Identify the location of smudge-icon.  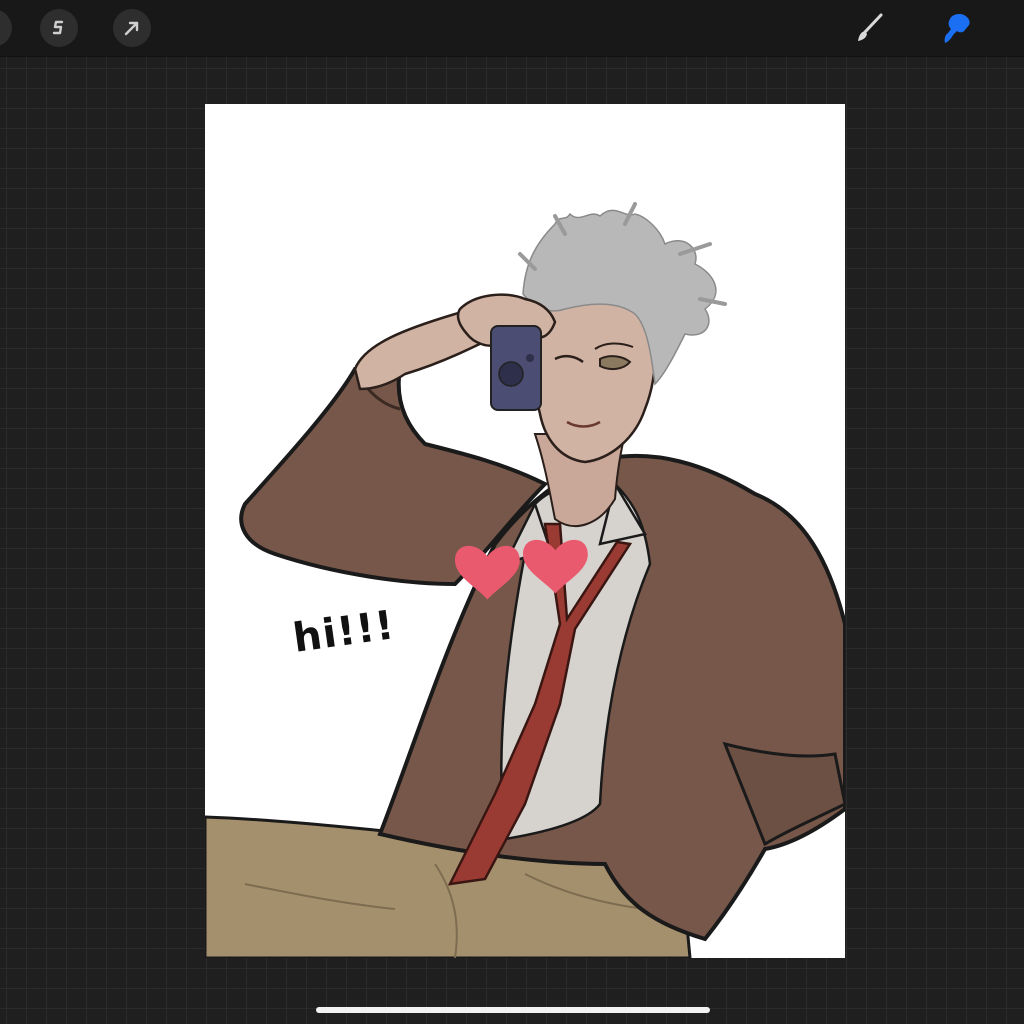
(957, 28).